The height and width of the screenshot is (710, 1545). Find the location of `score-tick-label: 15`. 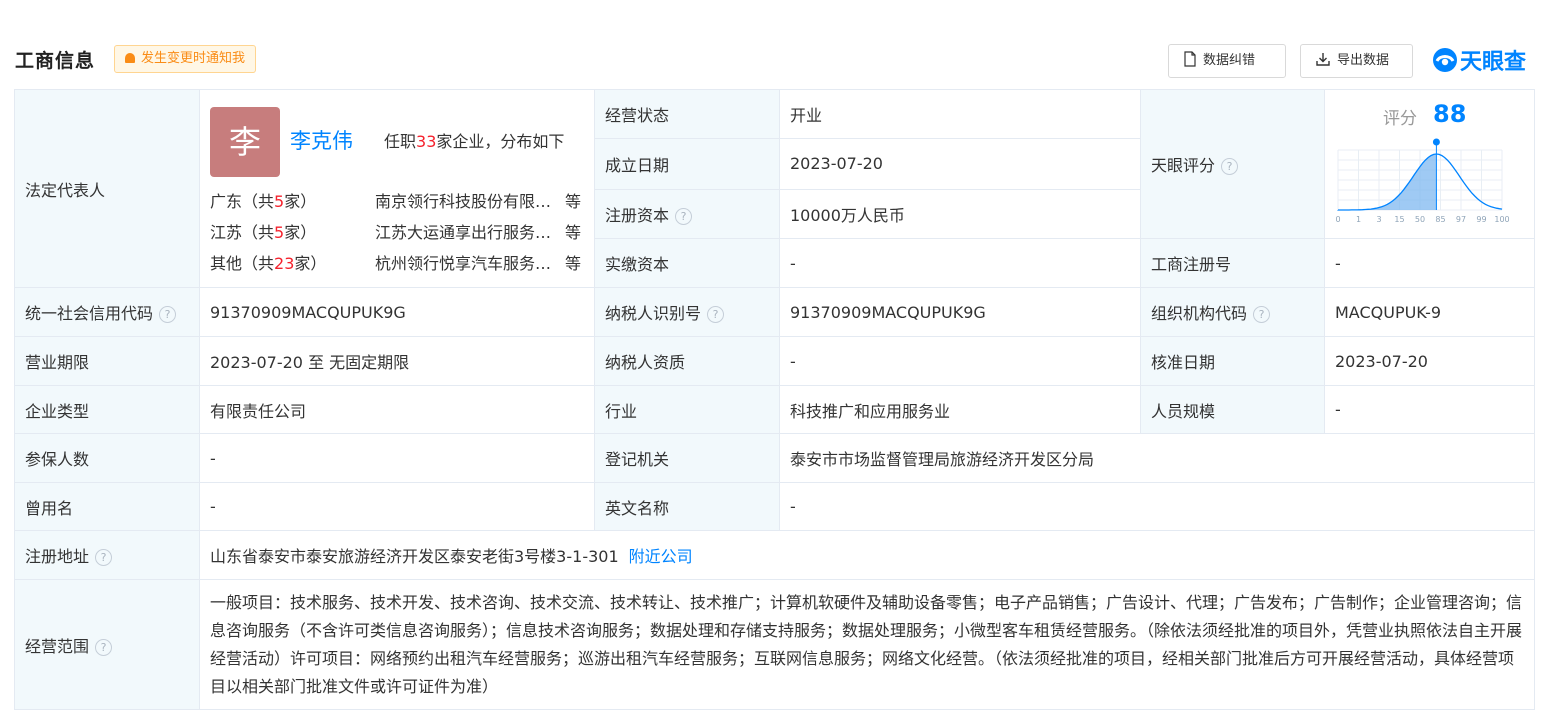

score-tick-label: 15 is located at coordinates (1399, 219).